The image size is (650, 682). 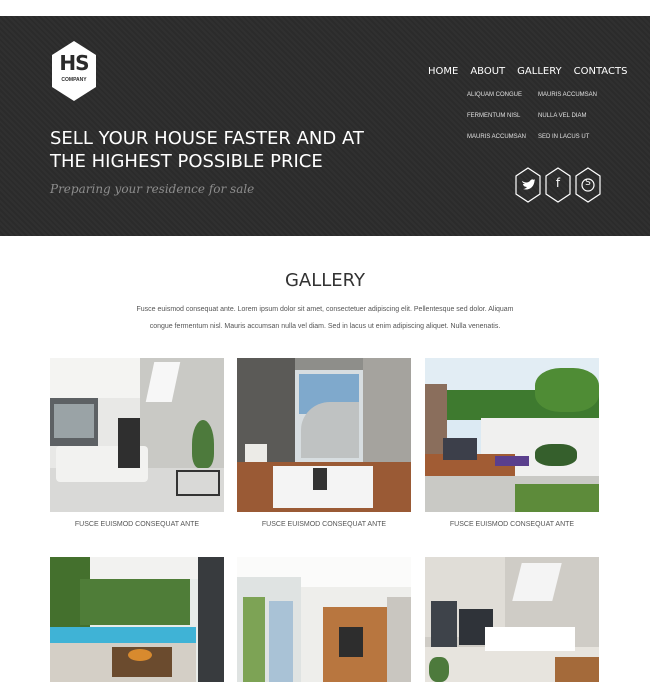 I want to click on skype-letter: S, so click(x=588, y=183).